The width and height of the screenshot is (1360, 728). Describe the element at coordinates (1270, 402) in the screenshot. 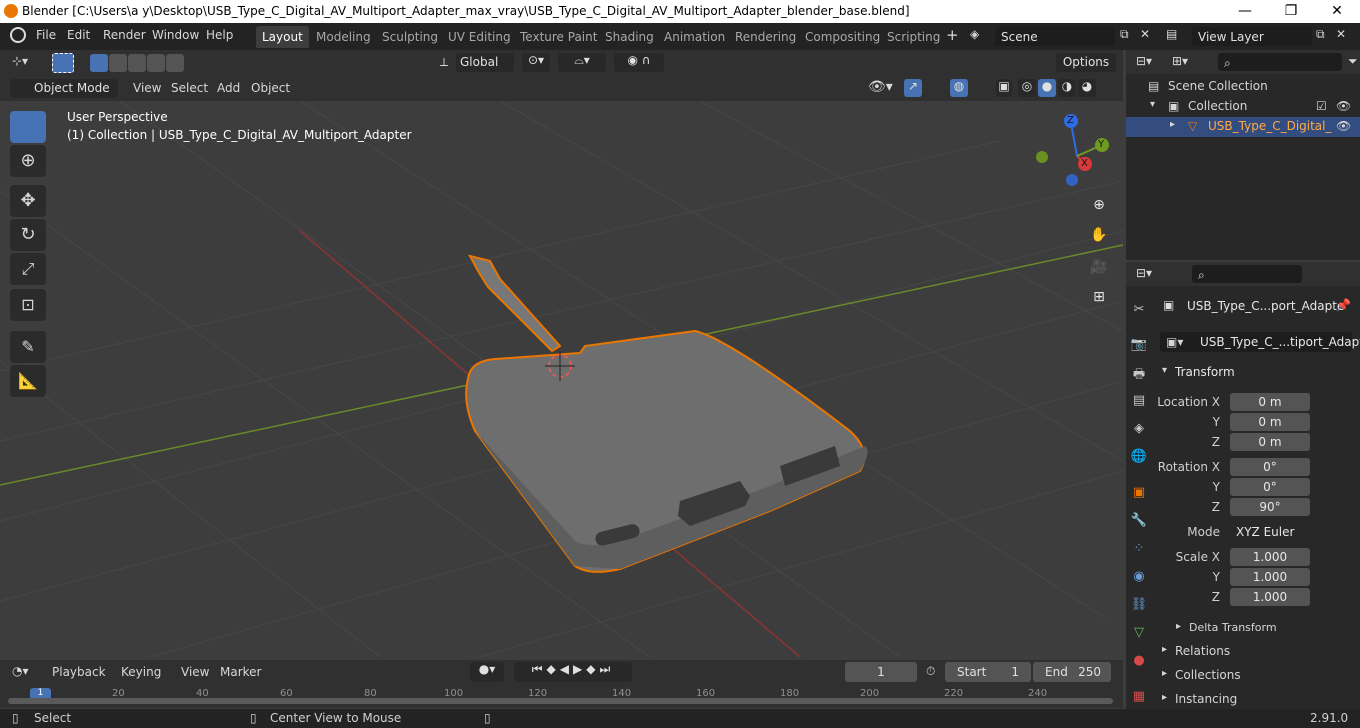

I see `location-x-field: 0 m` at that location.